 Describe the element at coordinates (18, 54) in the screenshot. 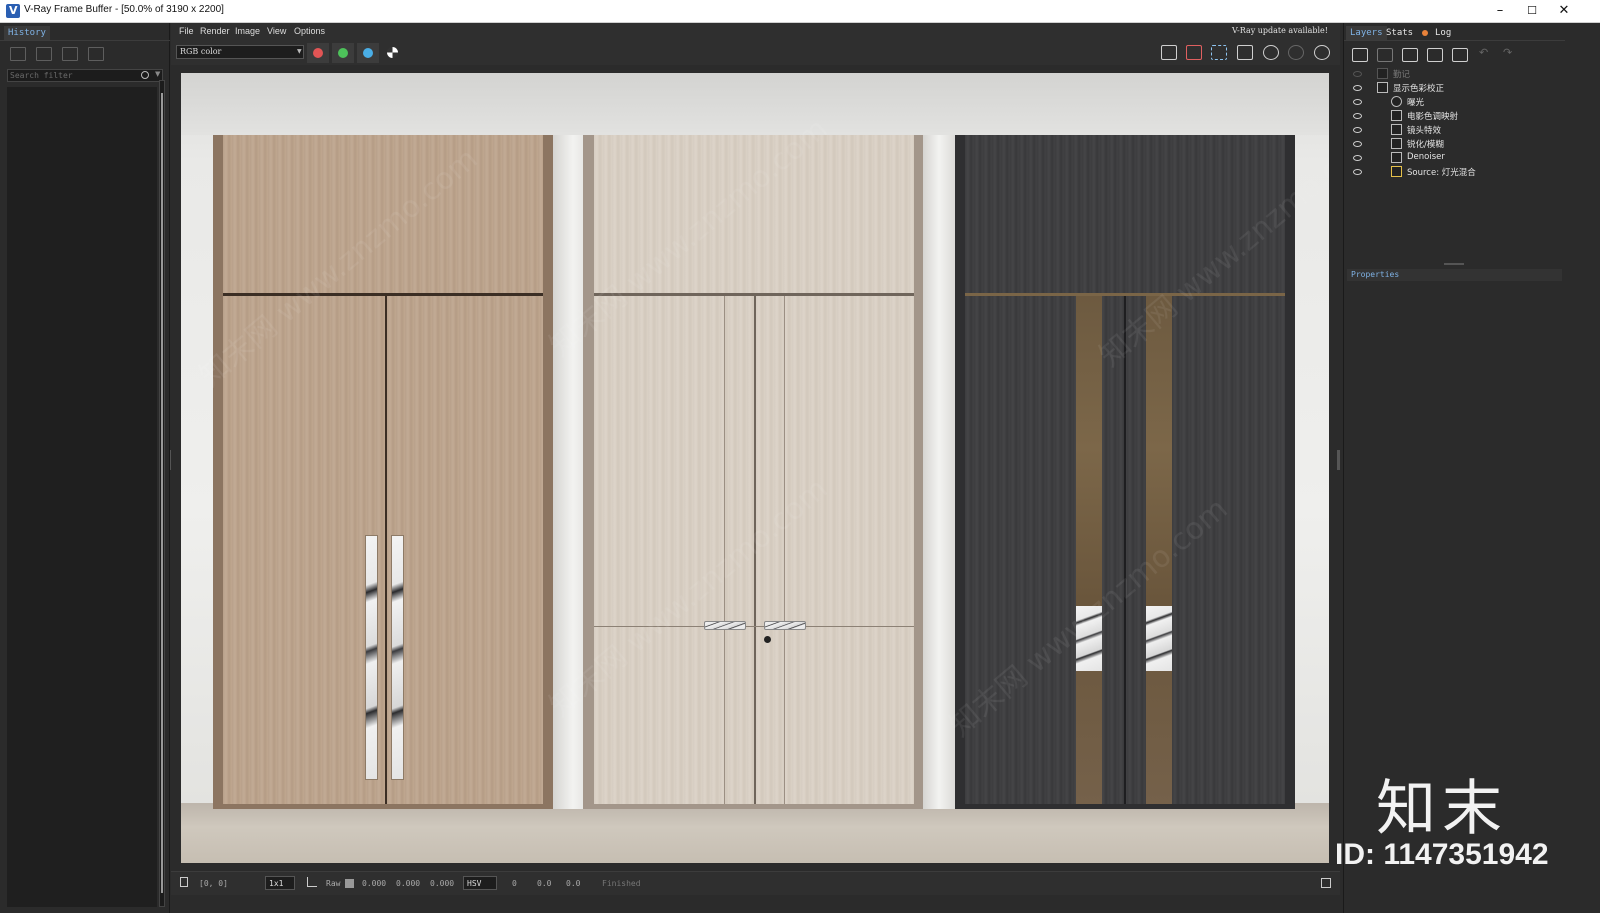

I see `save-history-icon` at that location.